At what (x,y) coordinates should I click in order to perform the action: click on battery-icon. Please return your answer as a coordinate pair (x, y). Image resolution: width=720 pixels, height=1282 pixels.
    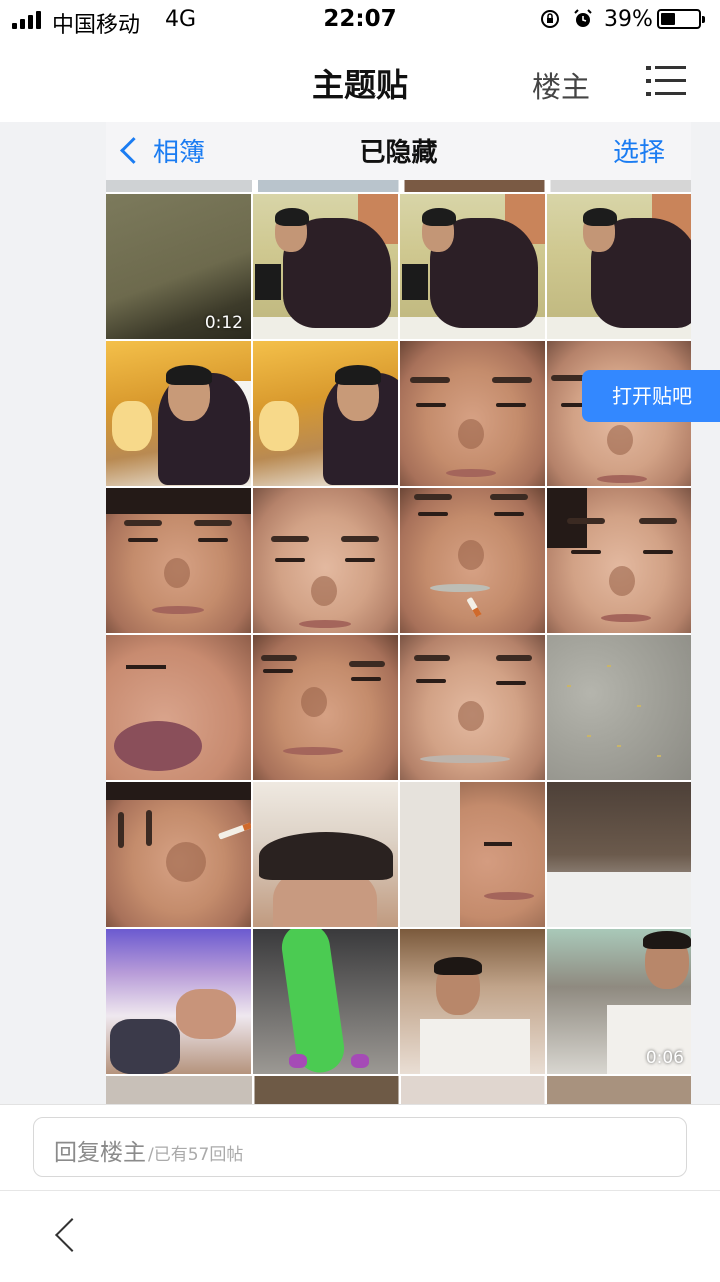
    Looking at the image, I should click on (681, 19).